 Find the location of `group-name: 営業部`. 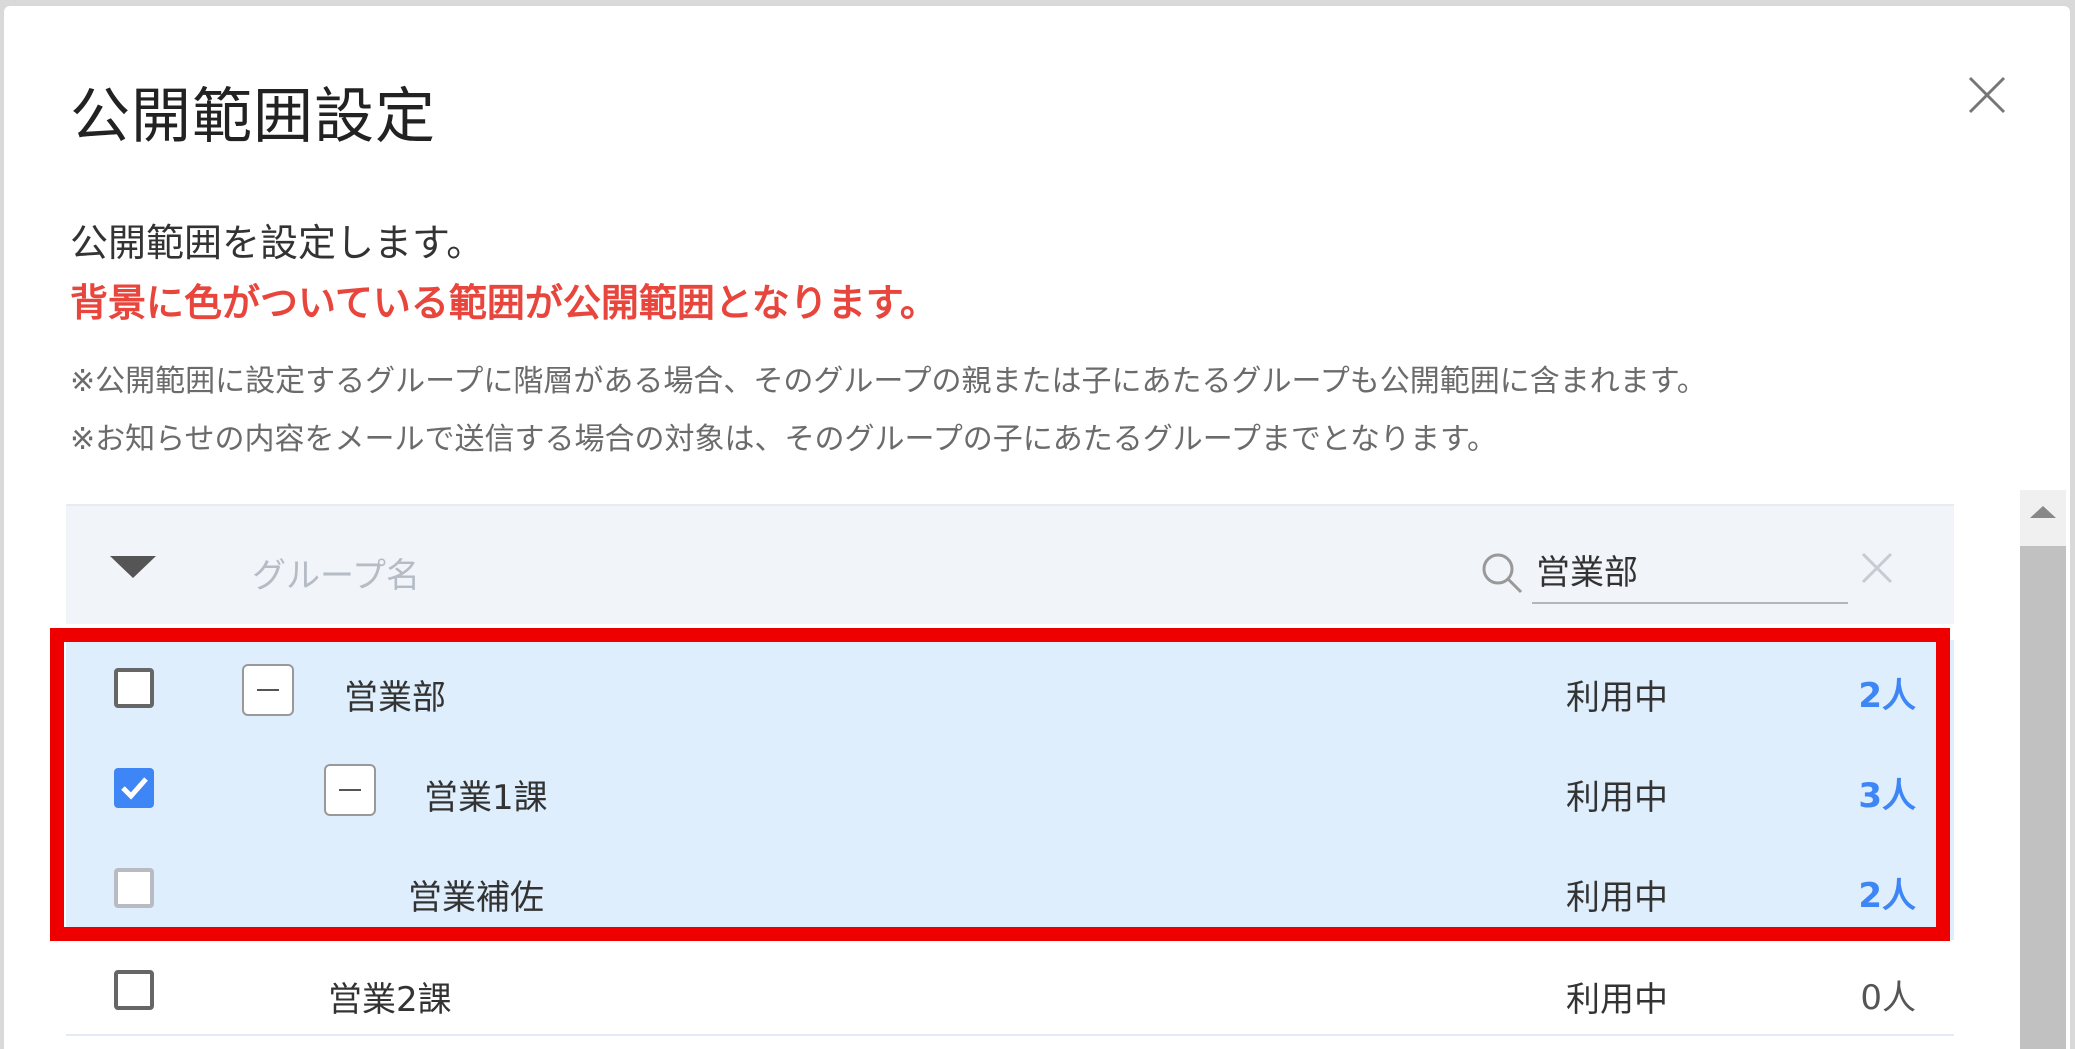

group-name: 営業部 is located at coordinates (395, 698).